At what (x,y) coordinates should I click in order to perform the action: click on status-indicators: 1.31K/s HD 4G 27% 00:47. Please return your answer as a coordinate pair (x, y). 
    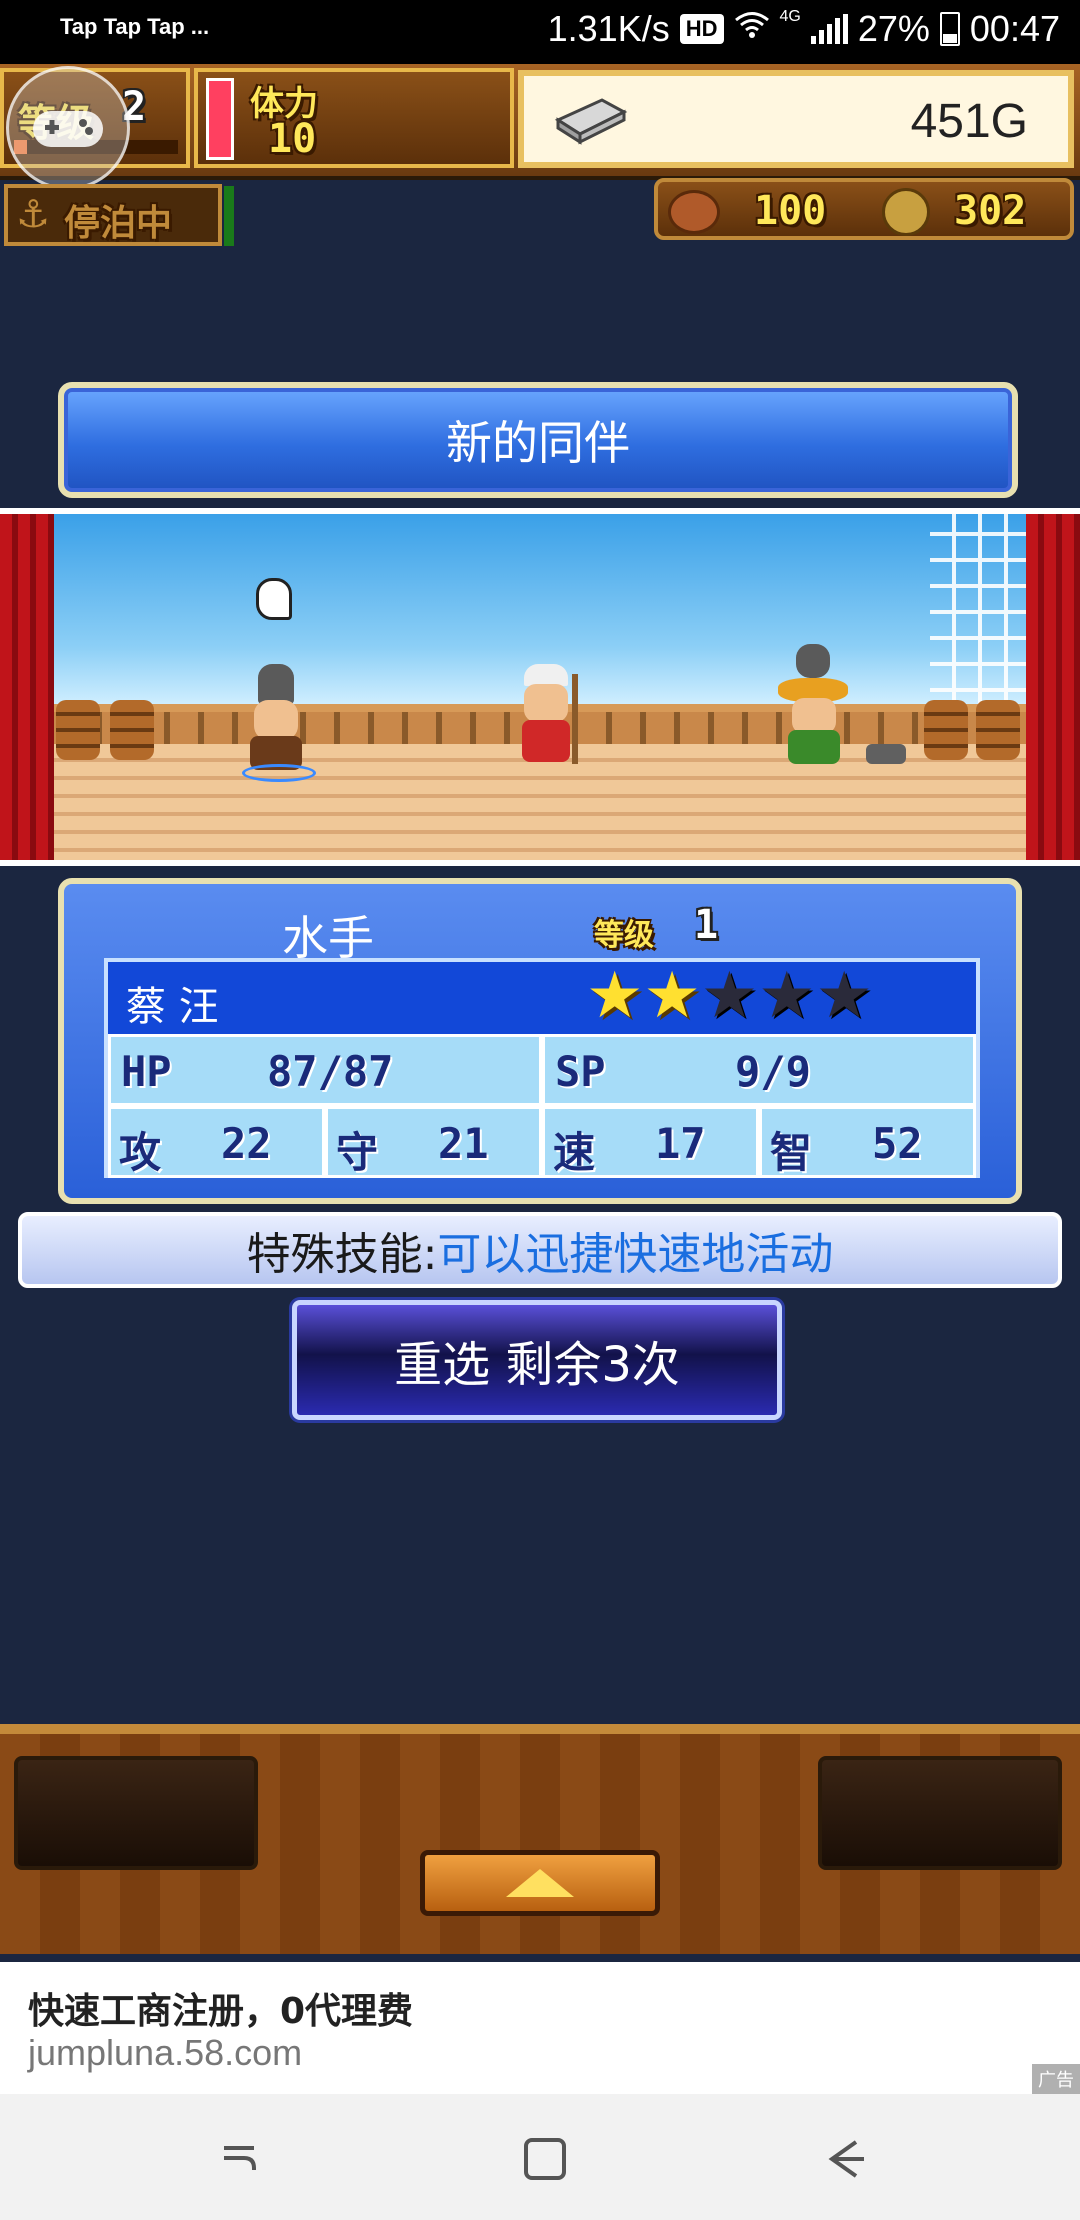
    Looking at the image, I should click on (804, 29).